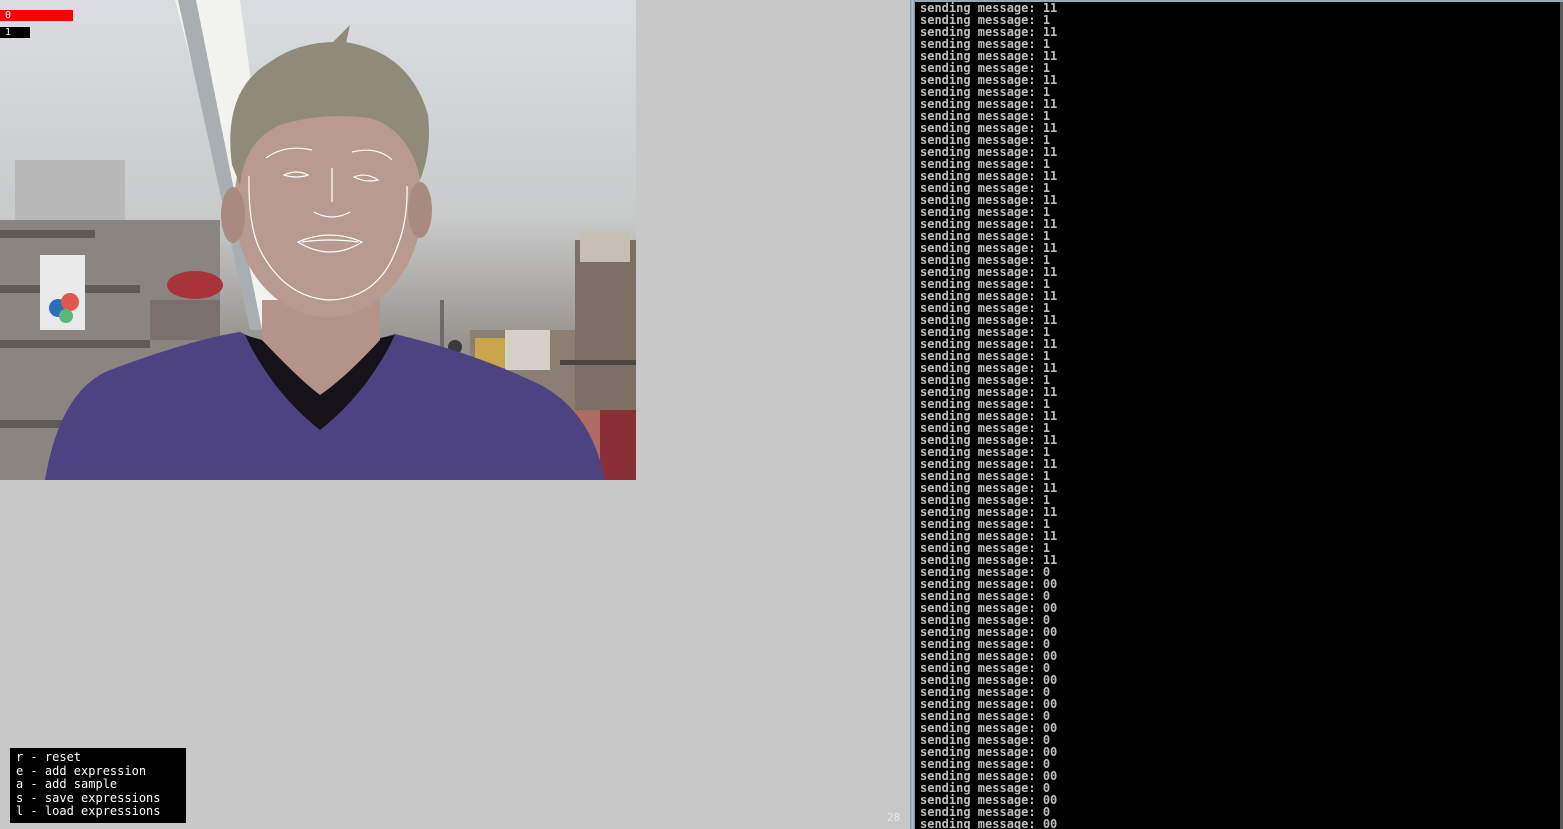  What do you see at coordinates (989, 823) in the screenshot?
I see `console-line: sending message: 00` at bounding box center [989, 823].